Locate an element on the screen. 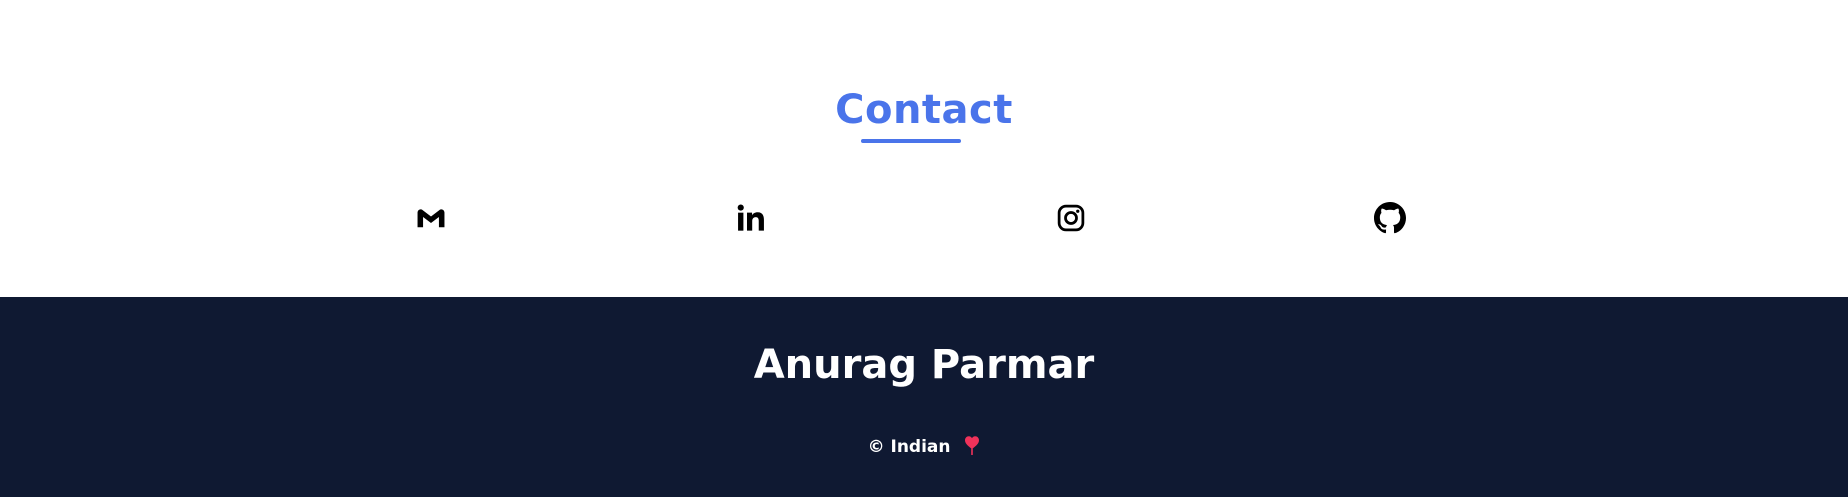  github-icon is located at coordinates (1390, 218).